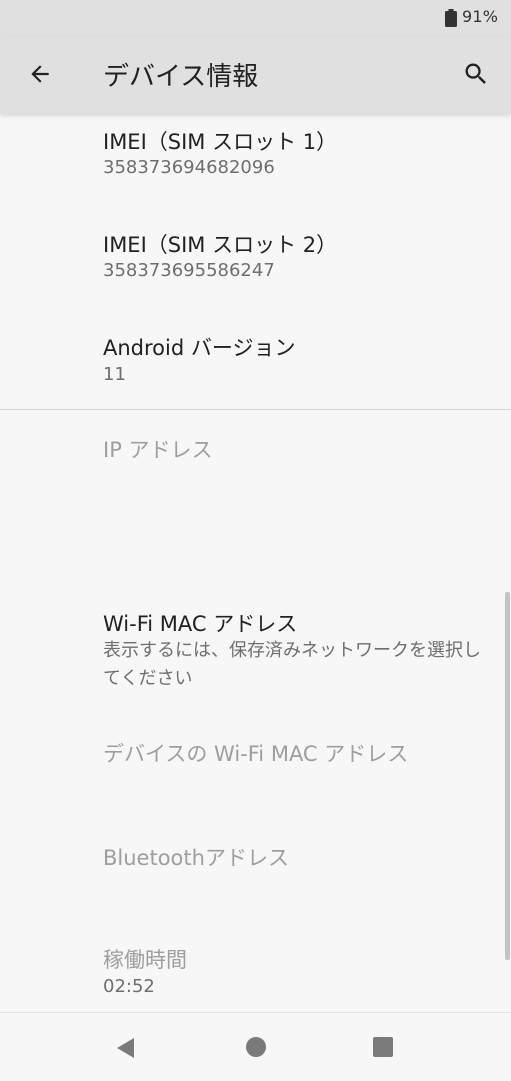 The height and width of the screenshot is (1081, 511). I want to click on item-title: IMEI（SIM スロット 2）, so click(220, 245).